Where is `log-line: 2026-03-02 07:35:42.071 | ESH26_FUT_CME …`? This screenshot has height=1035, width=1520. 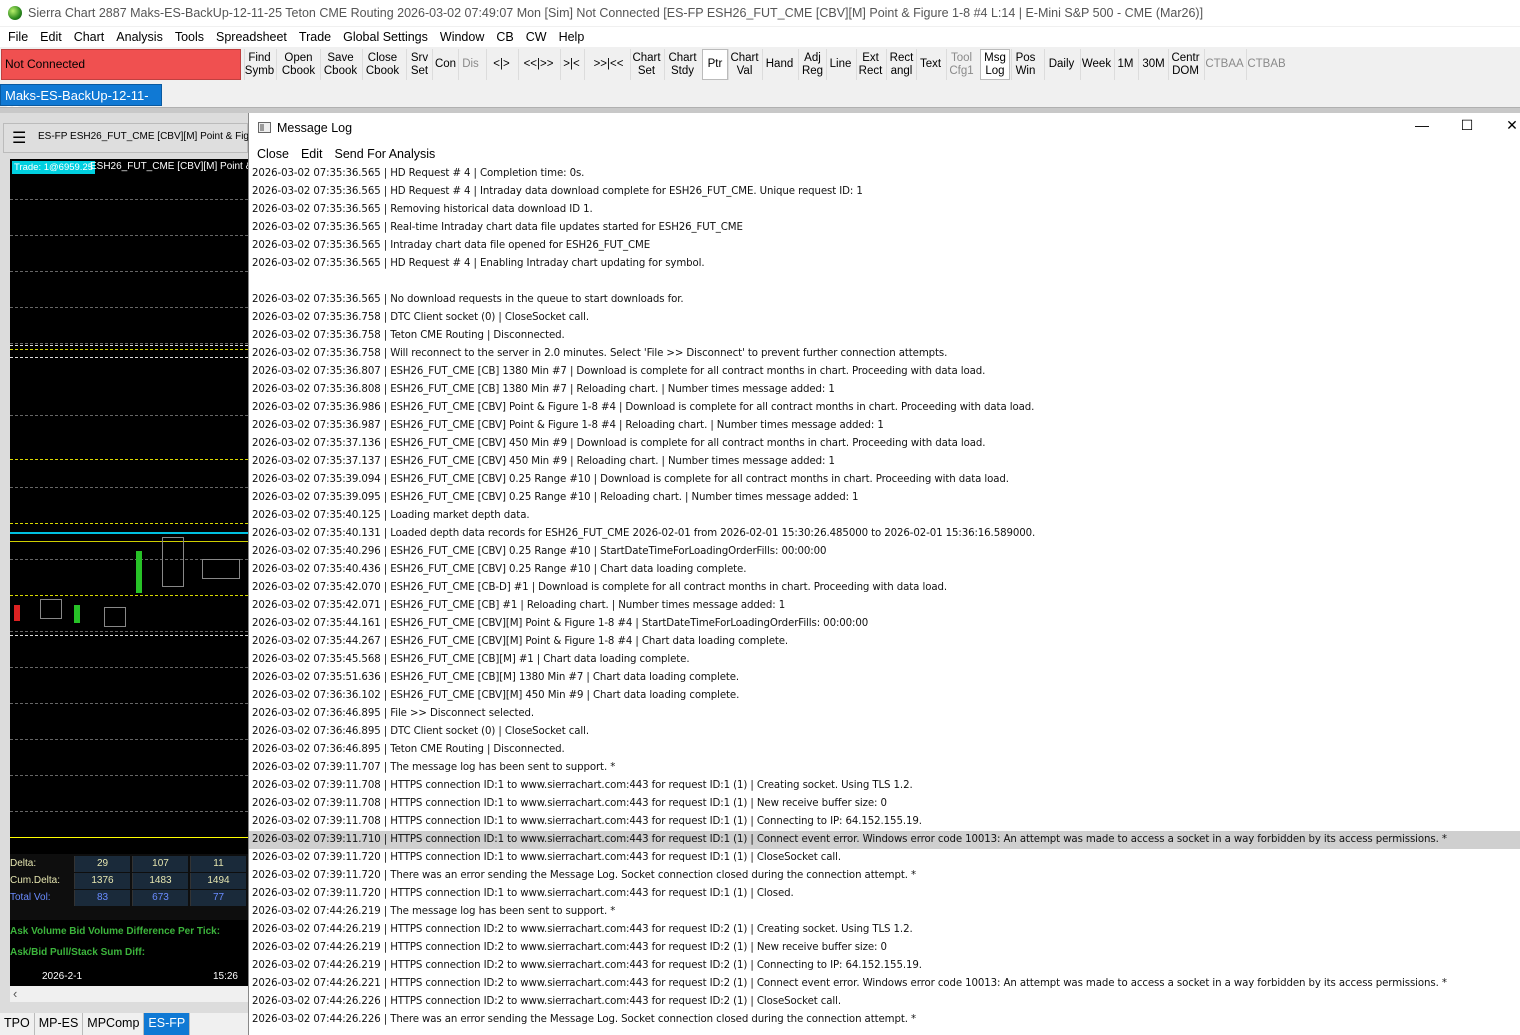
log-line: 2026-03-02 07:35:42.071 | ESH26_FUT_CME … is located at coordinates (884, 606).